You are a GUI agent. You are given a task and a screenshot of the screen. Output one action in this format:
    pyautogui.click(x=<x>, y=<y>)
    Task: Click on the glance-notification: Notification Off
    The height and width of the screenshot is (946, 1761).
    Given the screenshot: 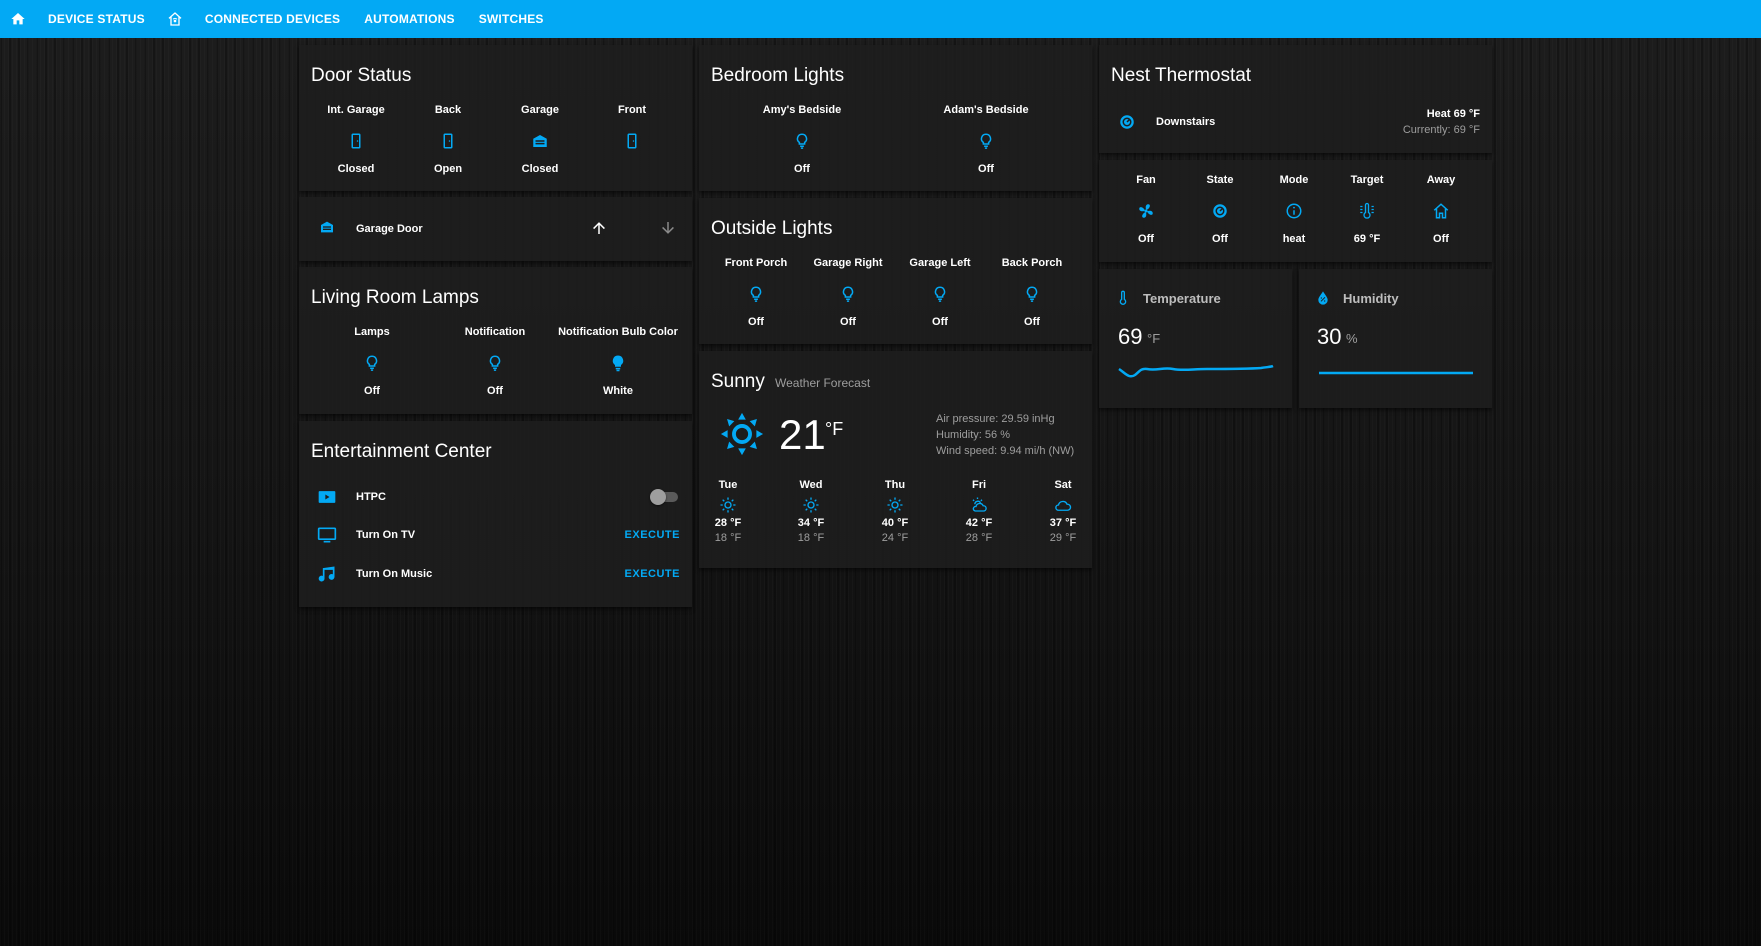 What is the action you would take?
    pyautogui.click(x=495, y=361)
    